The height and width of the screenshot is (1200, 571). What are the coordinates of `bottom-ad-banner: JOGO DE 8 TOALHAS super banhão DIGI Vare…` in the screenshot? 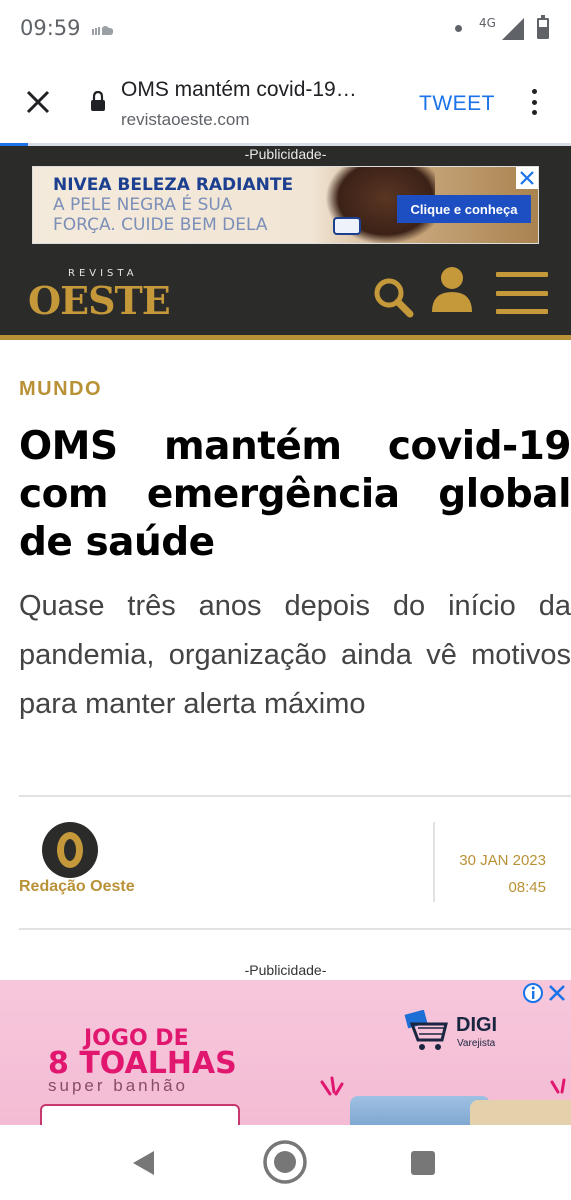 It's located at (285, 1052).